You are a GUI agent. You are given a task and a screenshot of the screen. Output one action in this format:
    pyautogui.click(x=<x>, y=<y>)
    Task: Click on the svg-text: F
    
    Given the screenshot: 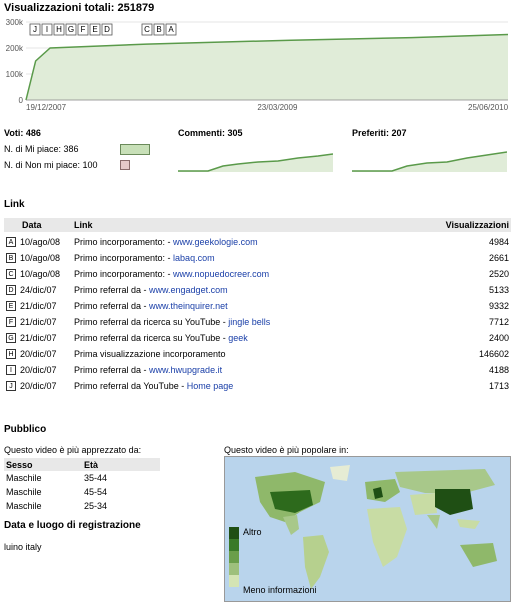 What is the action you would take?
    pyautogui.click(x=83, y=29)
    